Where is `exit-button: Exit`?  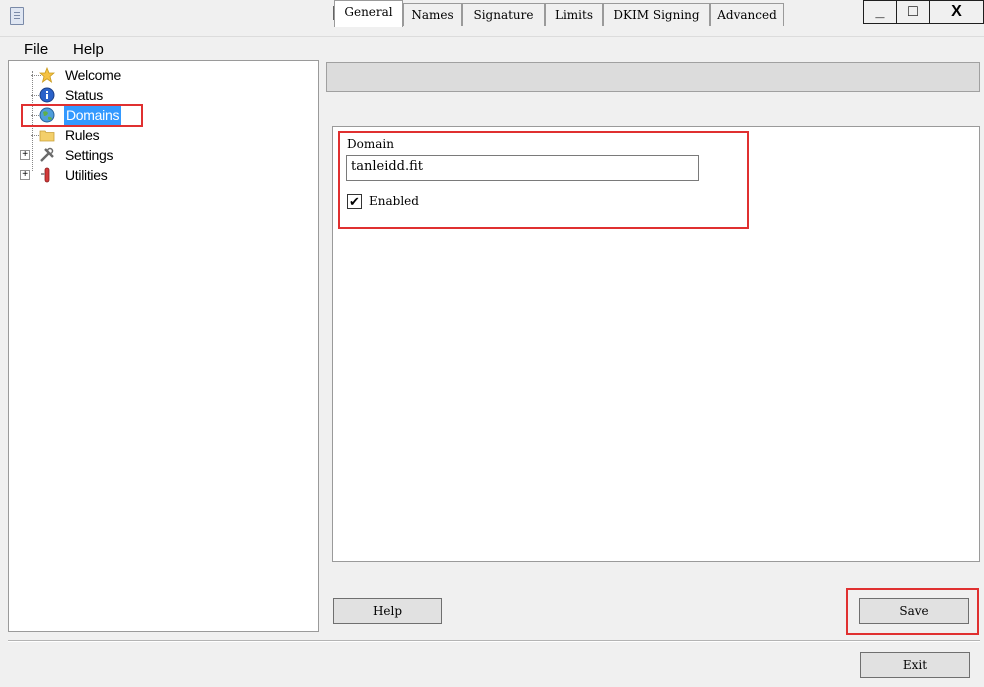 exit-button: Exit is located at coordinates (915, 665).